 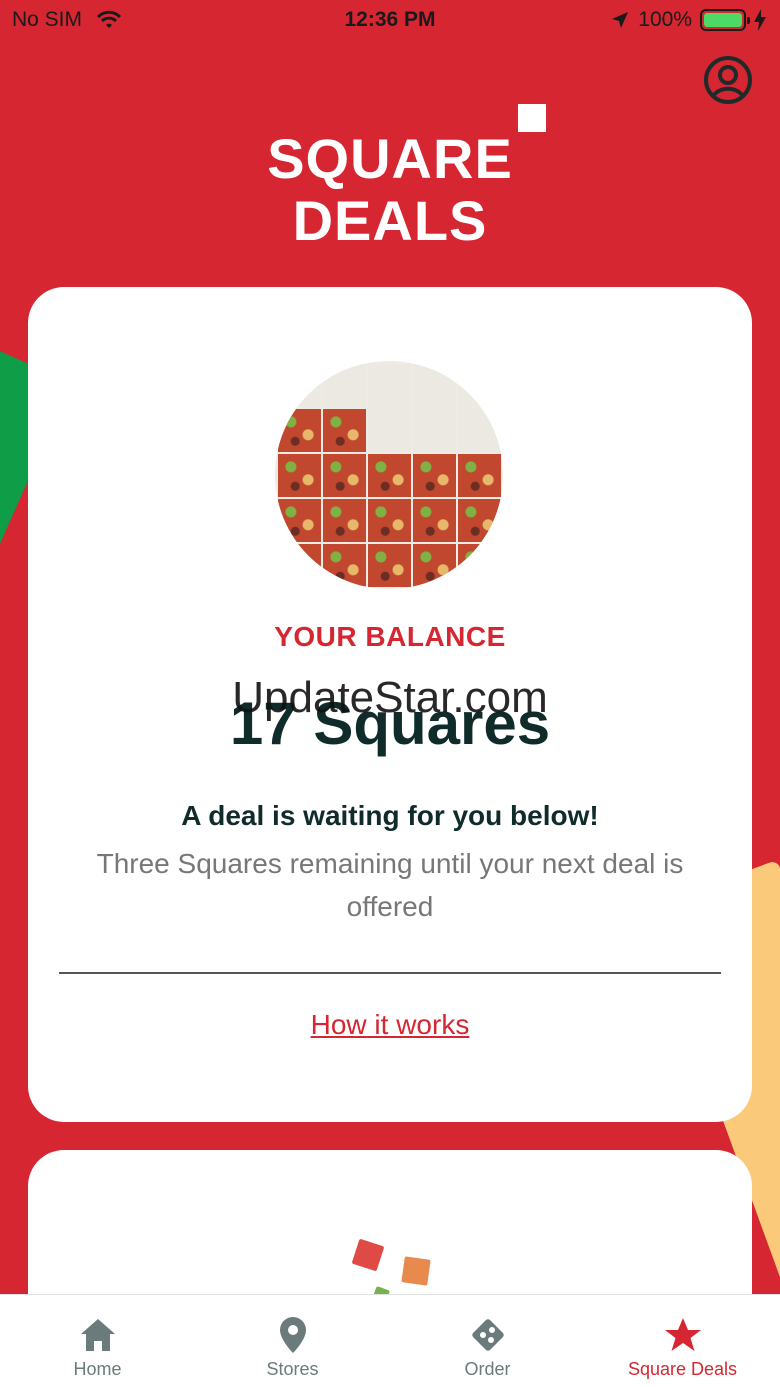 I want to click on battery-icon, so click(x=725, y=20).